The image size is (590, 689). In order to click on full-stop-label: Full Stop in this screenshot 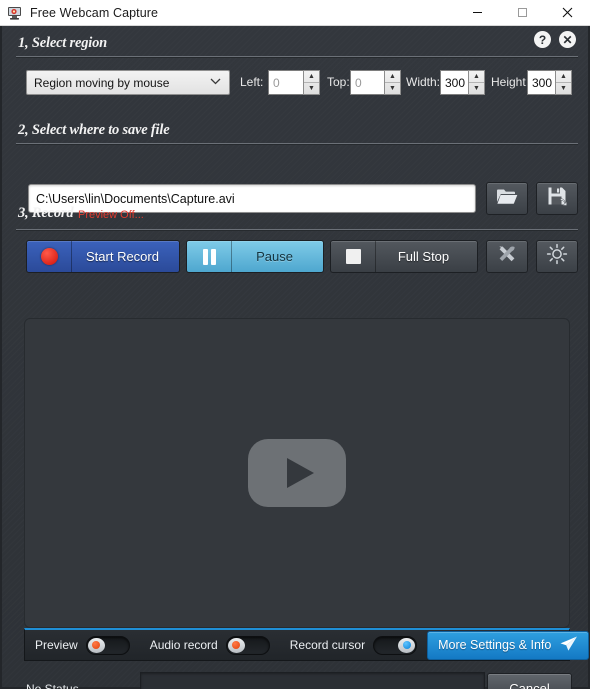, I will do `click(423, 256)`.